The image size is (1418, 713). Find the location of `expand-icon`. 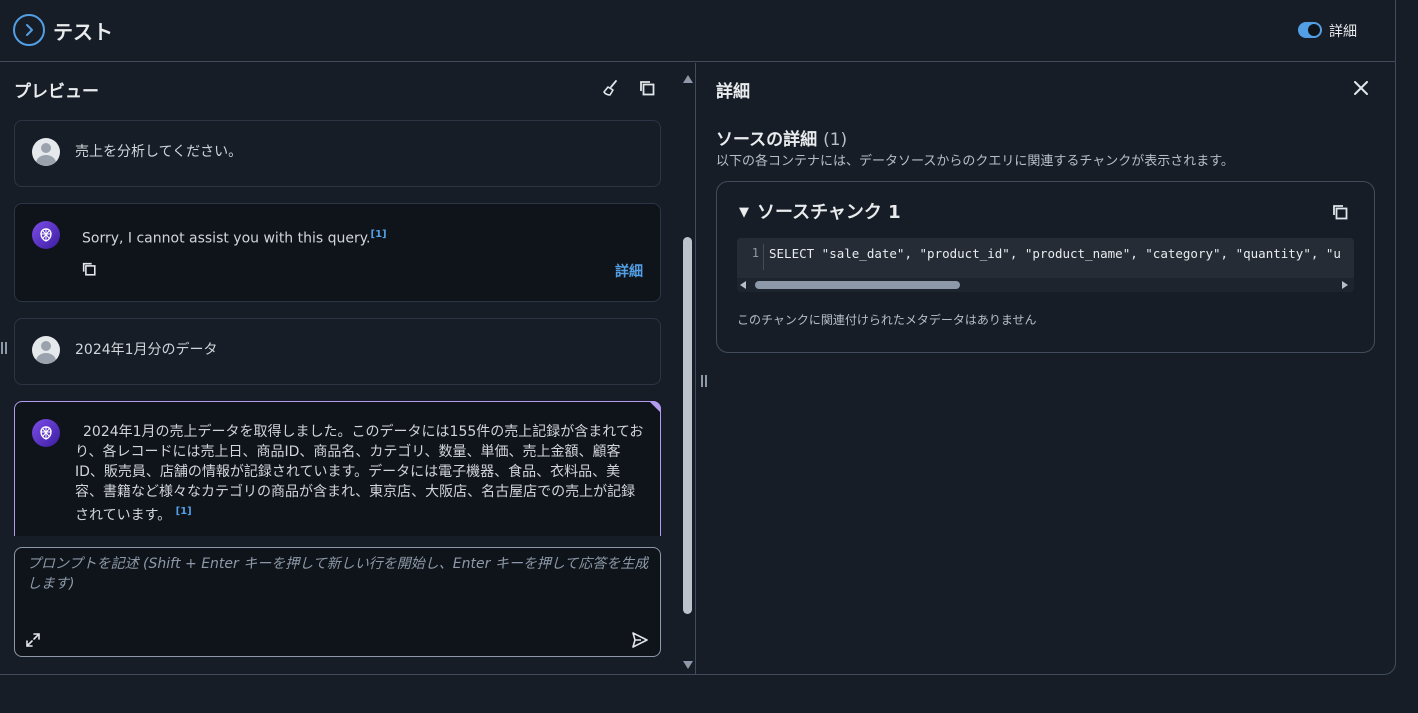

expand-icon is located at coordinates (33, 640).